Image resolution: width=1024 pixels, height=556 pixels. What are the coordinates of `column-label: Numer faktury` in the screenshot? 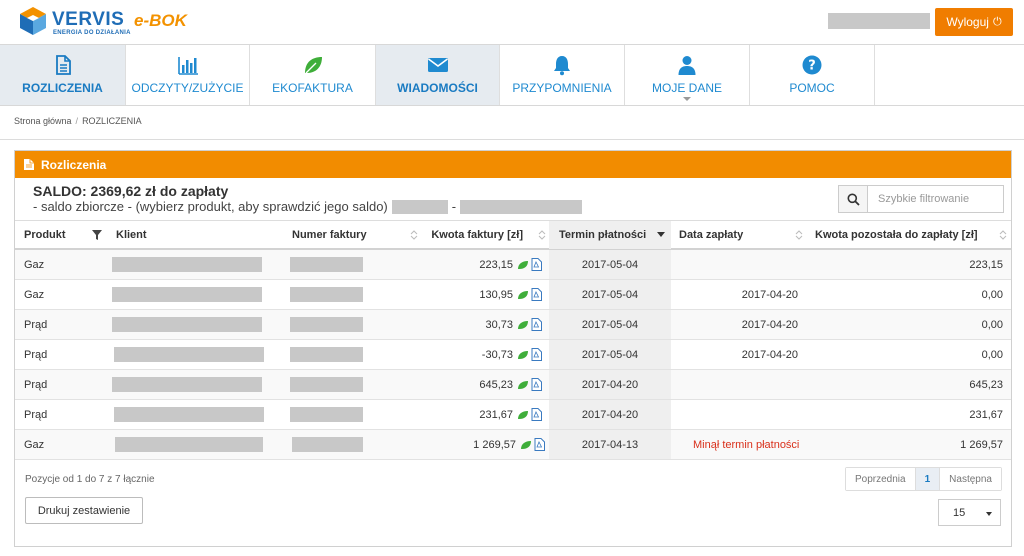 It's located at (329, 235).